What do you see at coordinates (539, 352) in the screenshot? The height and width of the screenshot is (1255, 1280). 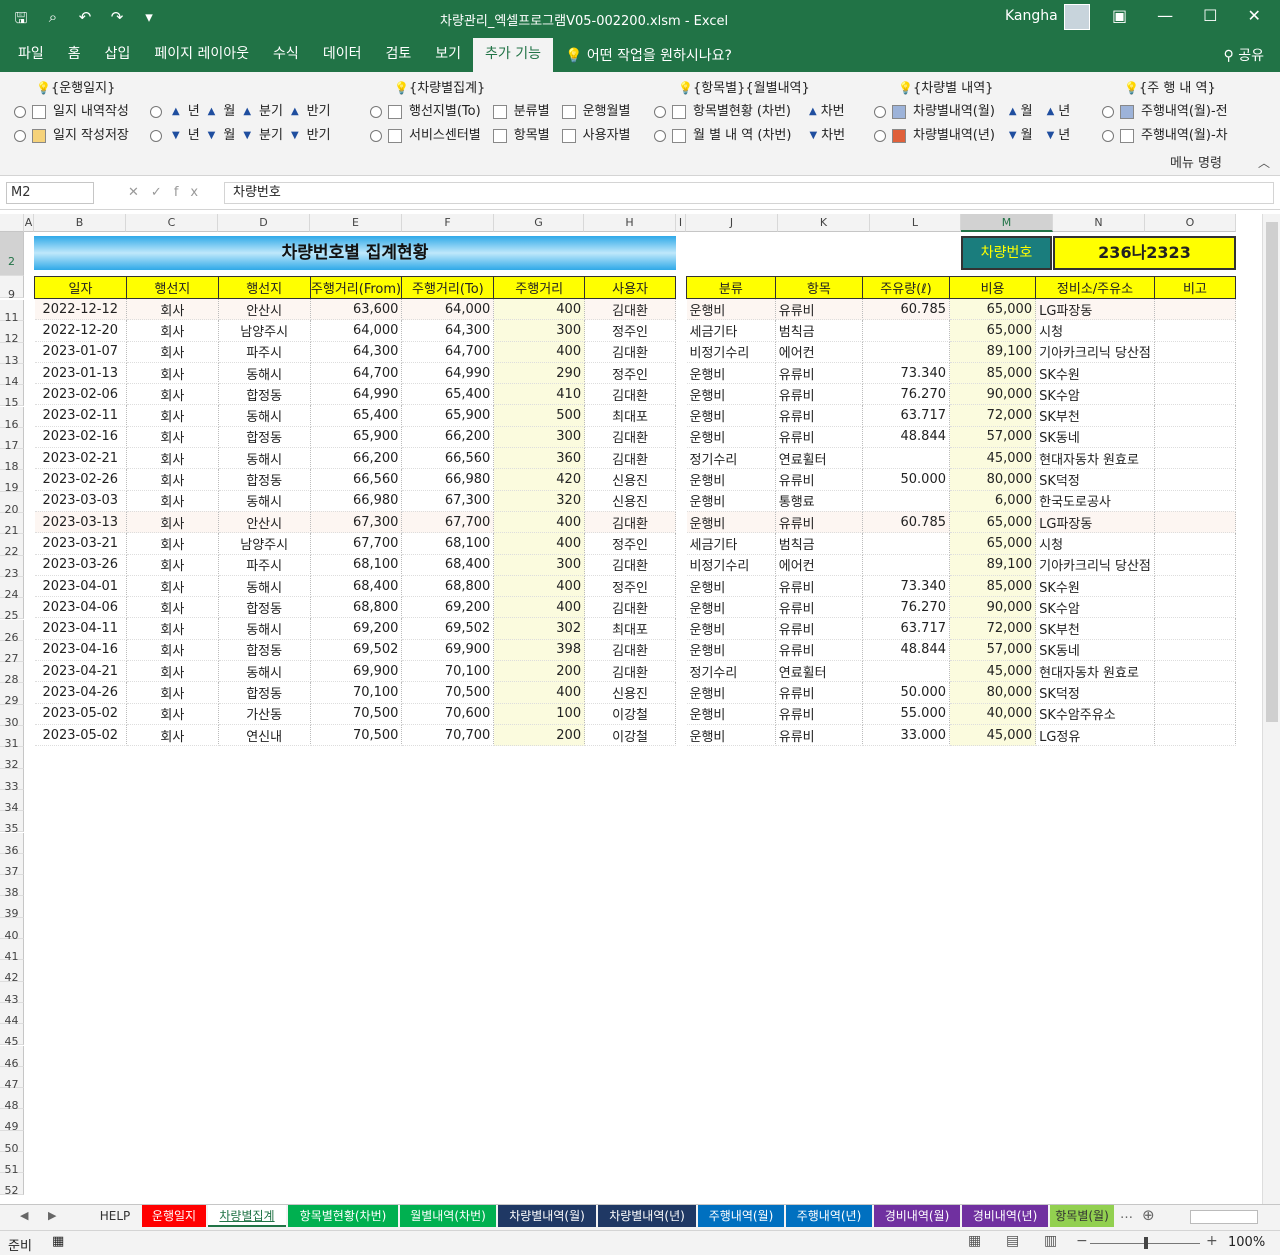 I see `table-cell: 400` at bounding box center [539, 352].